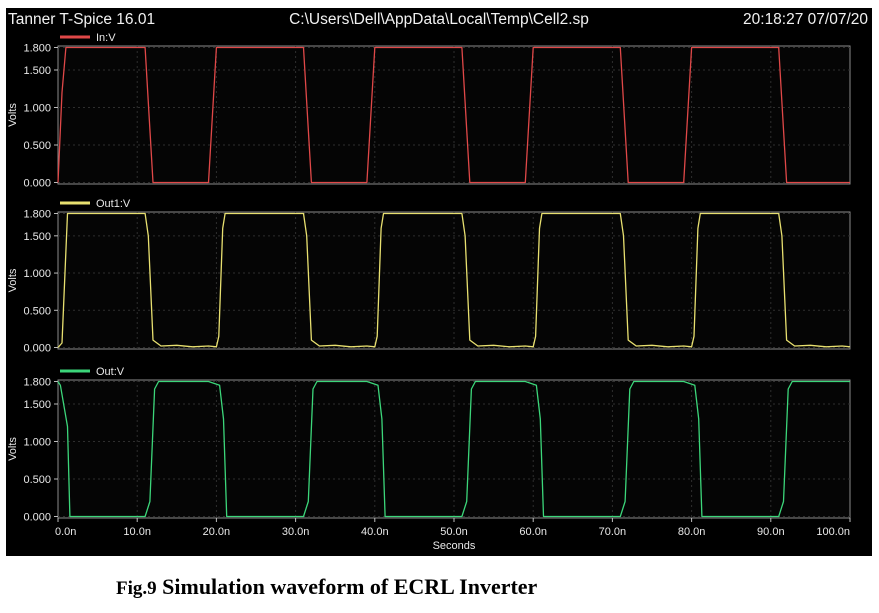 The height and width of the screenshot is (613, 879). Describe the element at coordinates (136, 588) in the screenshot. I see `figure-label: Fig.9` at that location.